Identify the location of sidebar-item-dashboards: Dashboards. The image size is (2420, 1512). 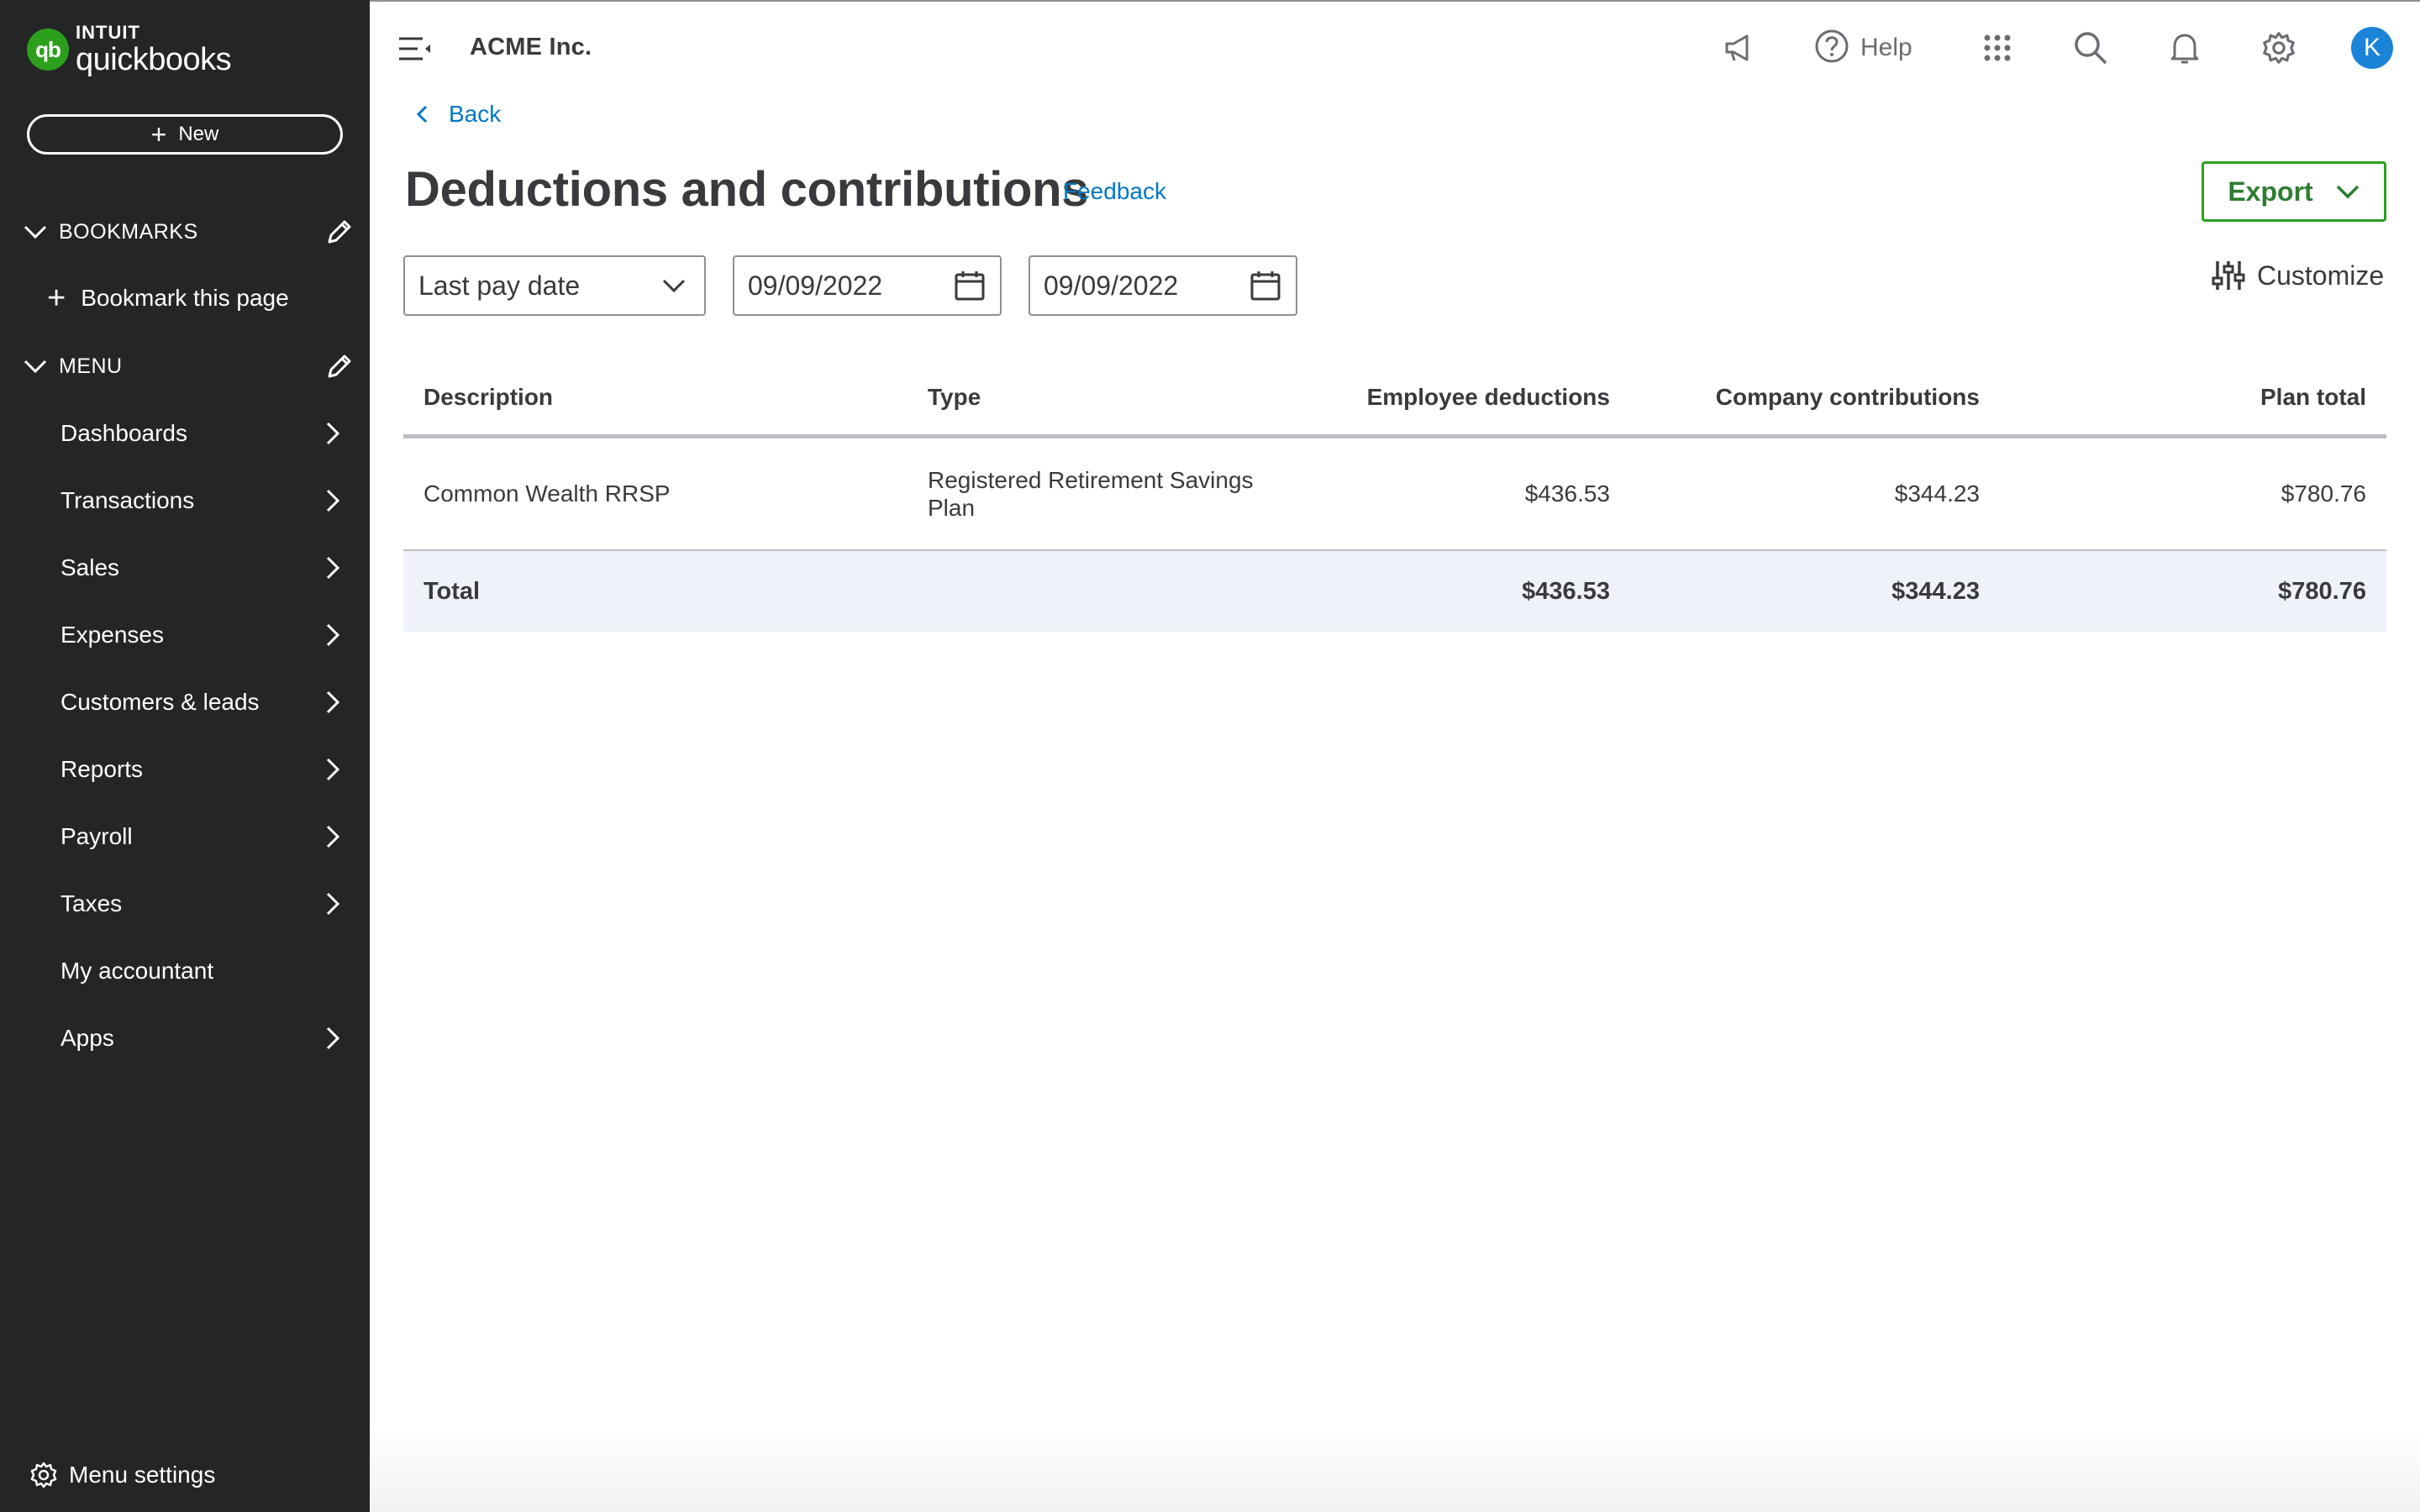
(185, 433).